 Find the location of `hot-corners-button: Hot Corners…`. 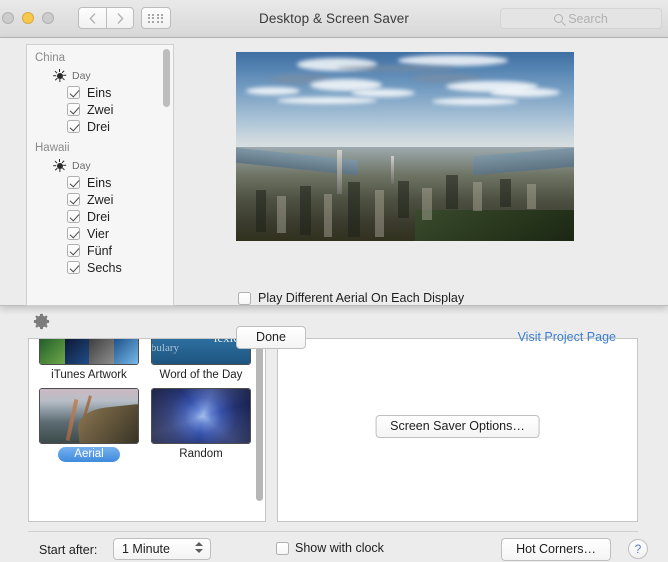

hot-corners-button: Hot Corners… is located at coordinates (556, 549).